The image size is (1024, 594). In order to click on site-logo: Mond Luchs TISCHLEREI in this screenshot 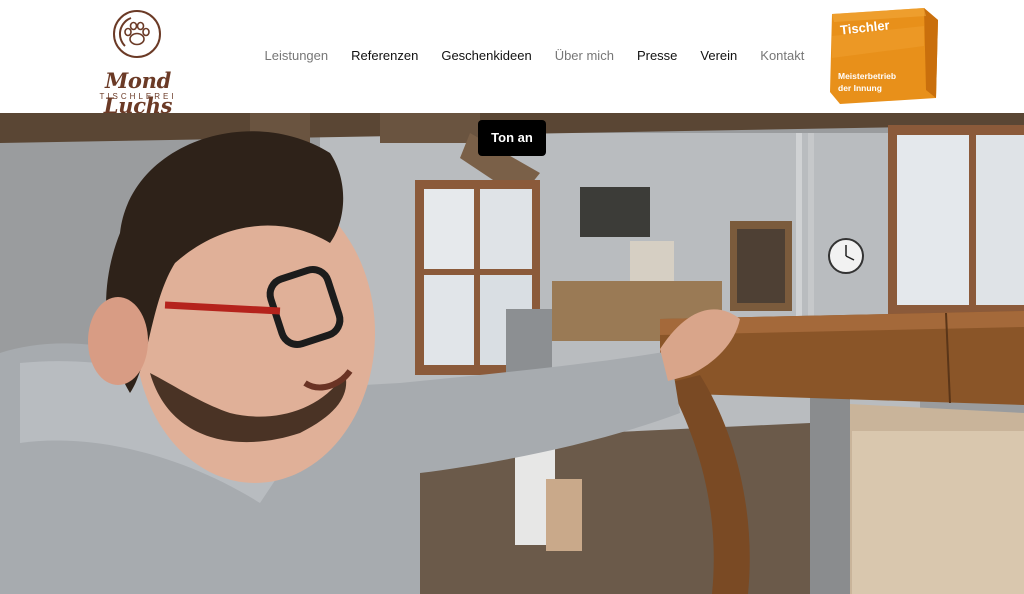, I will do `click(138, 63)`.